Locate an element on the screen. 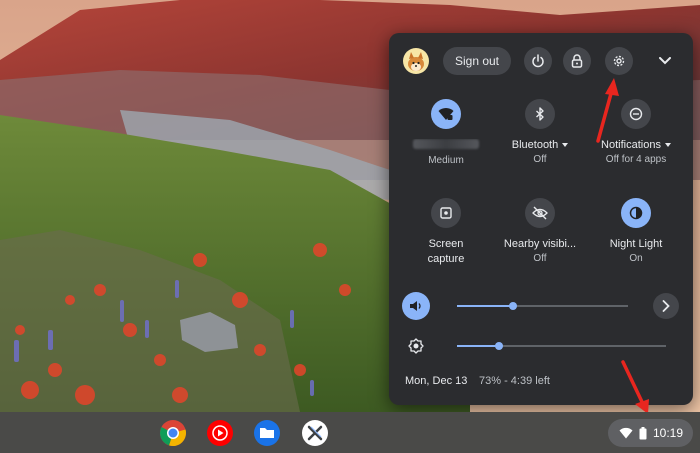 This screenshot has height=453, width=700. tile-bluetooth-toggle is located at coordinates (540, 114).